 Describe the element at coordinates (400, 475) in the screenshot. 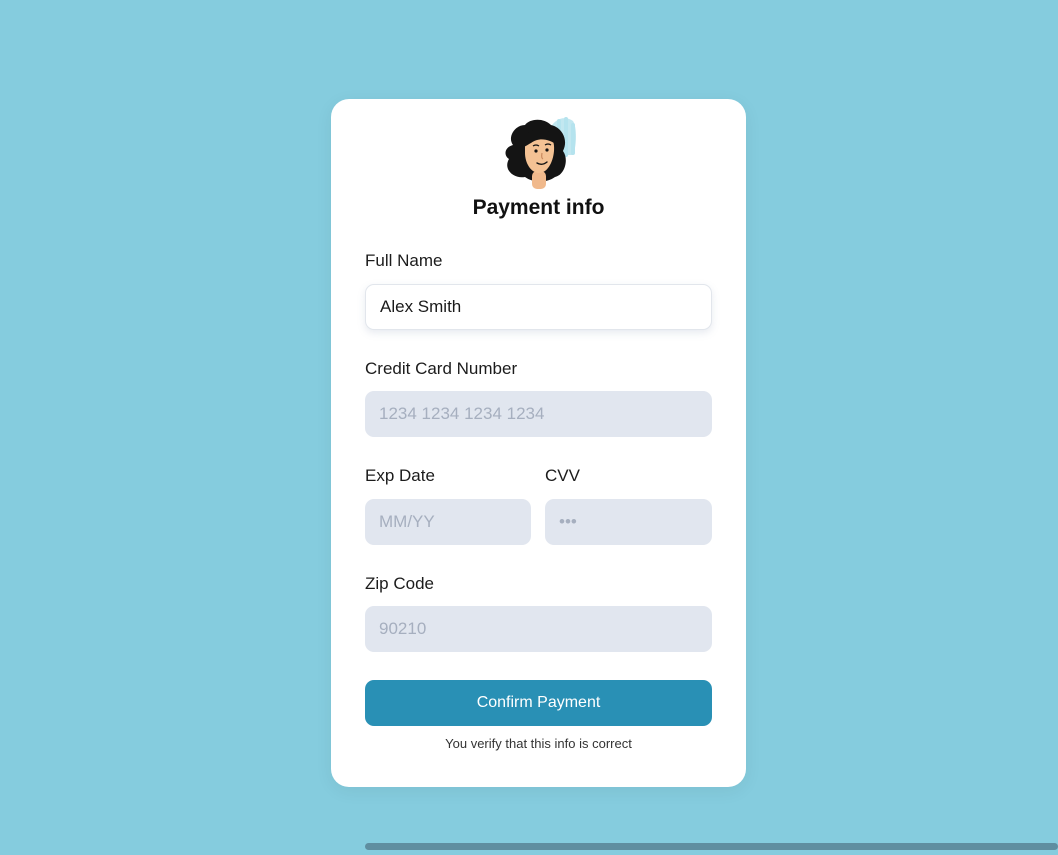

I see `exp-date-label: Exp Date` at that location.